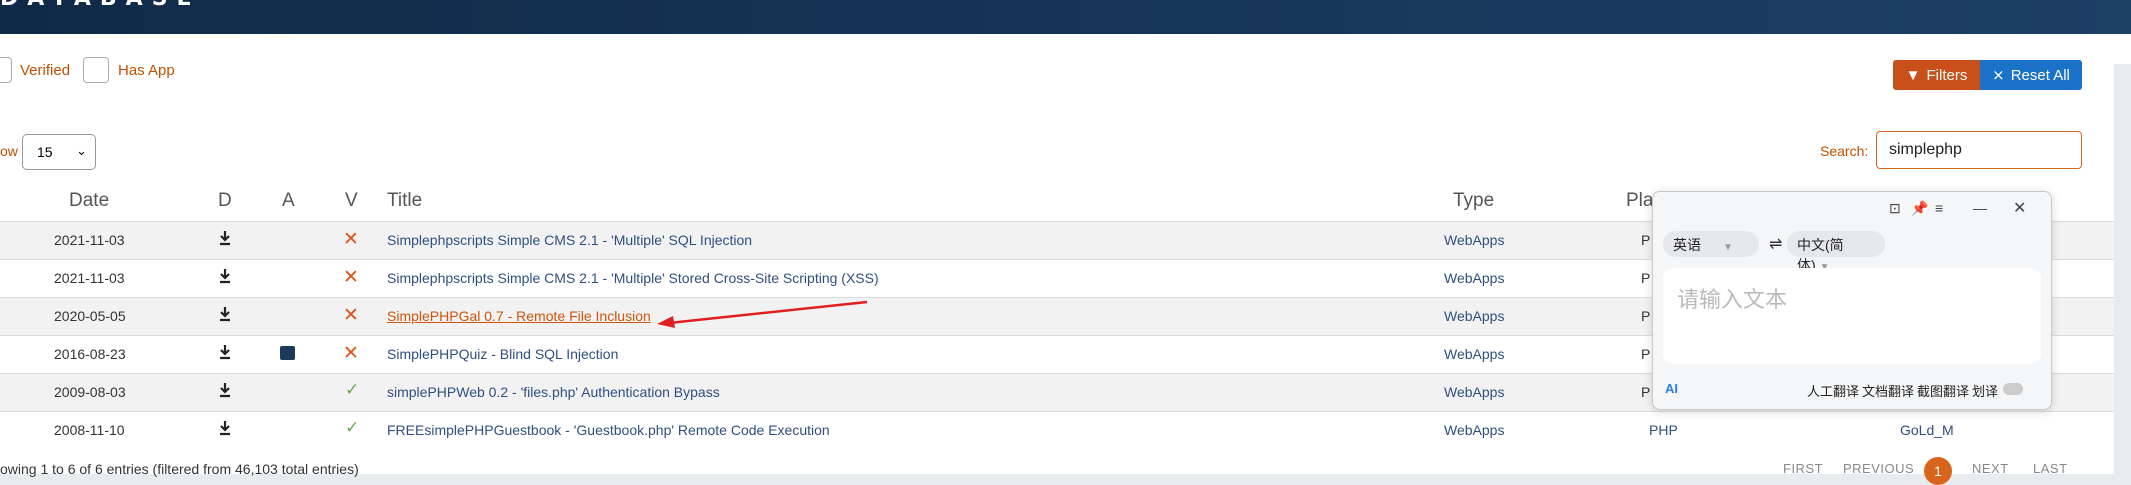  Describe the element at coordinates (45, 152) in the screenshot. I see `entries-value: 15` at that location.